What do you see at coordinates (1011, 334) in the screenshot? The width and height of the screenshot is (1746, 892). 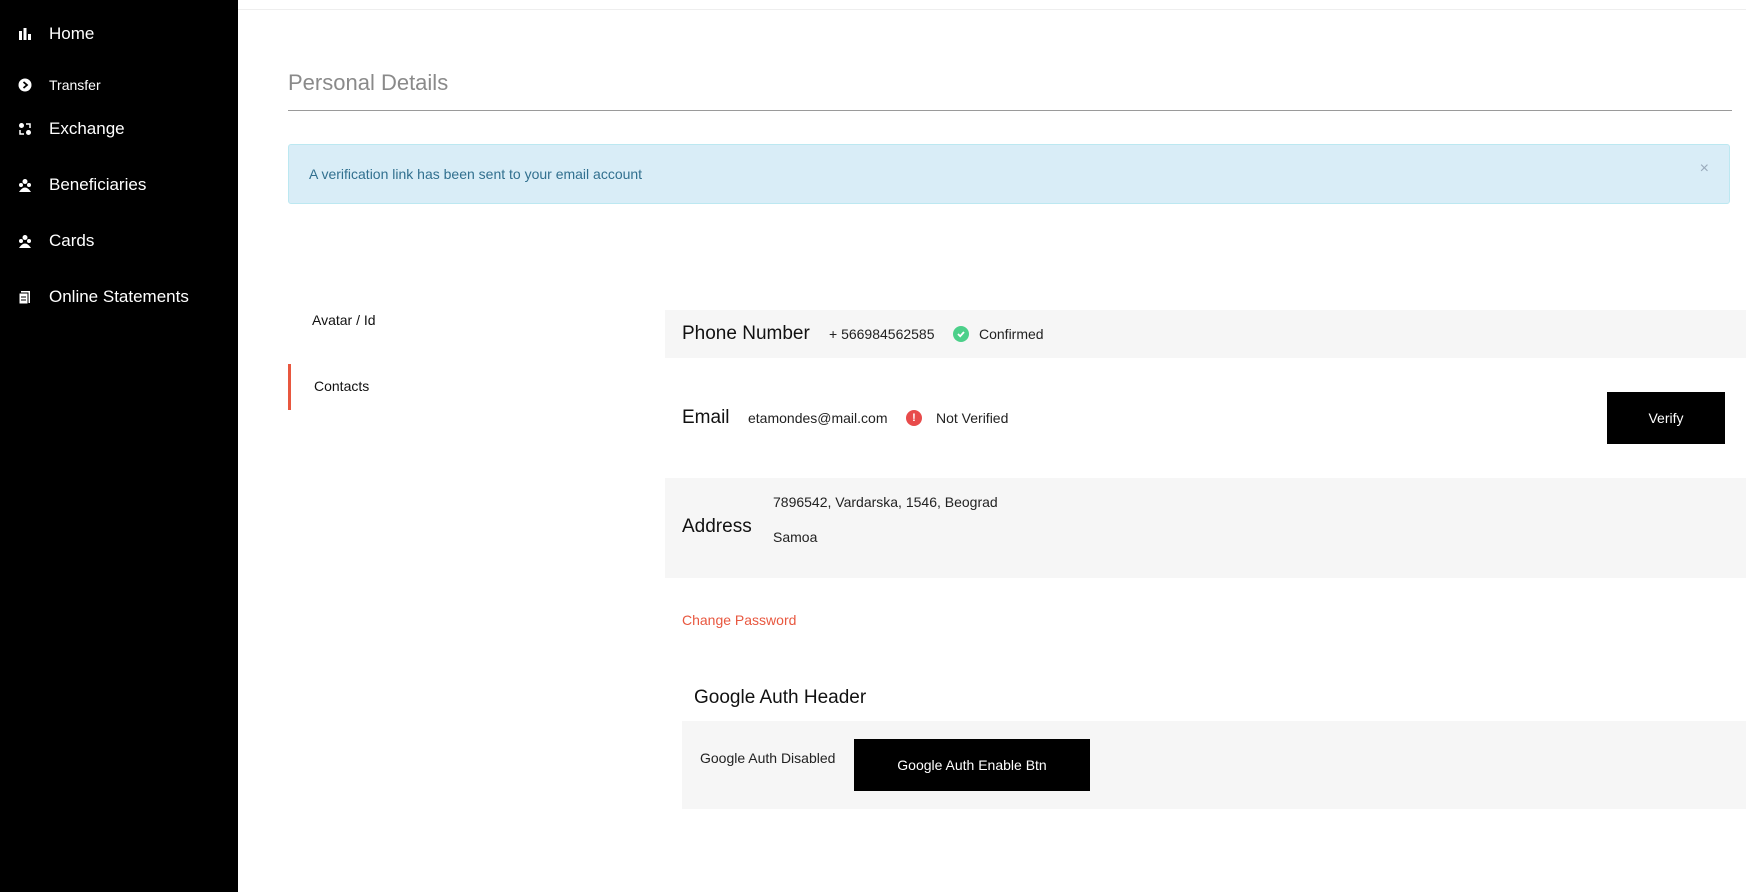 I see `phone-status: Confirmed` at bounding box center [1011, 334].